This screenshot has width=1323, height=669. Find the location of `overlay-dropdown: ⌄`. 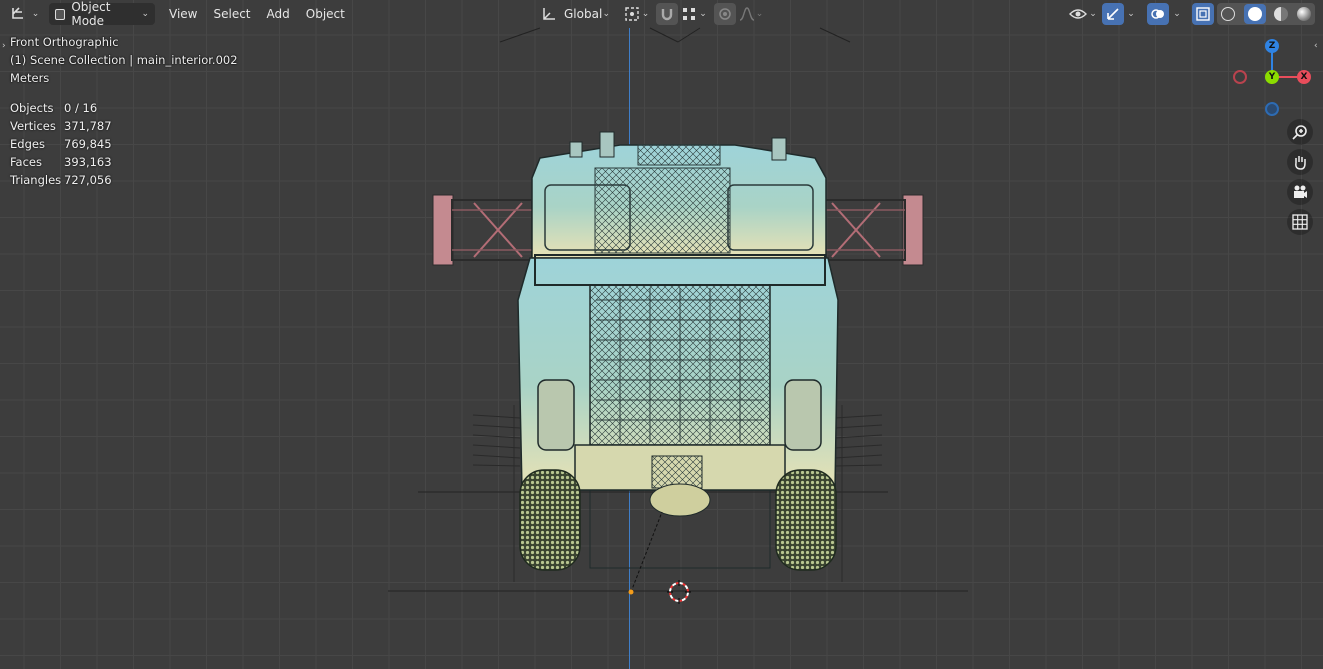

overlay-dropdown: ⌄ is located at coordinates (1177, 14).